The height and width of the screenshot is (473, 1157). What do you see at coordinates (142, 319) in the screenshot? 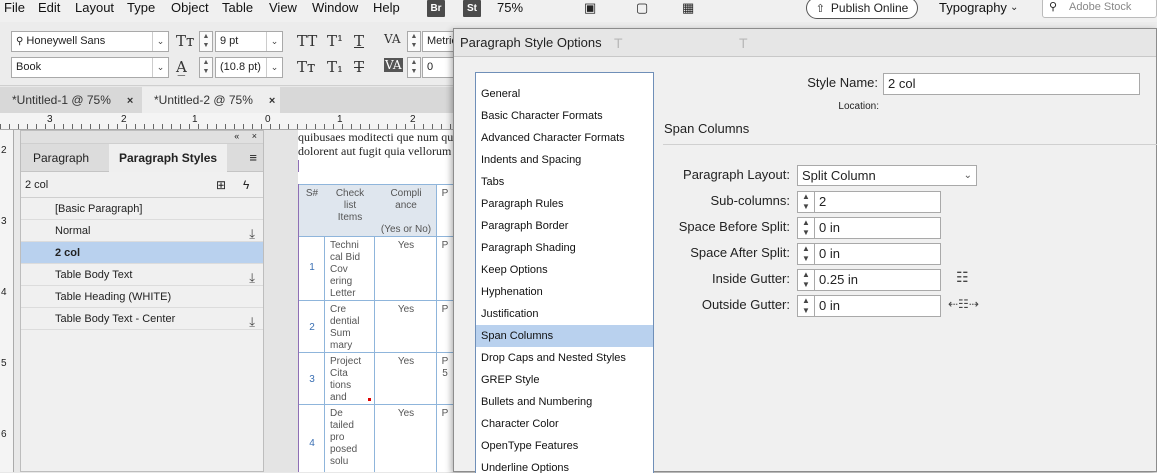
I see `style-item-table-body-text-center: Table Body Text - Center ⤓` at bounding box center [142, 319].